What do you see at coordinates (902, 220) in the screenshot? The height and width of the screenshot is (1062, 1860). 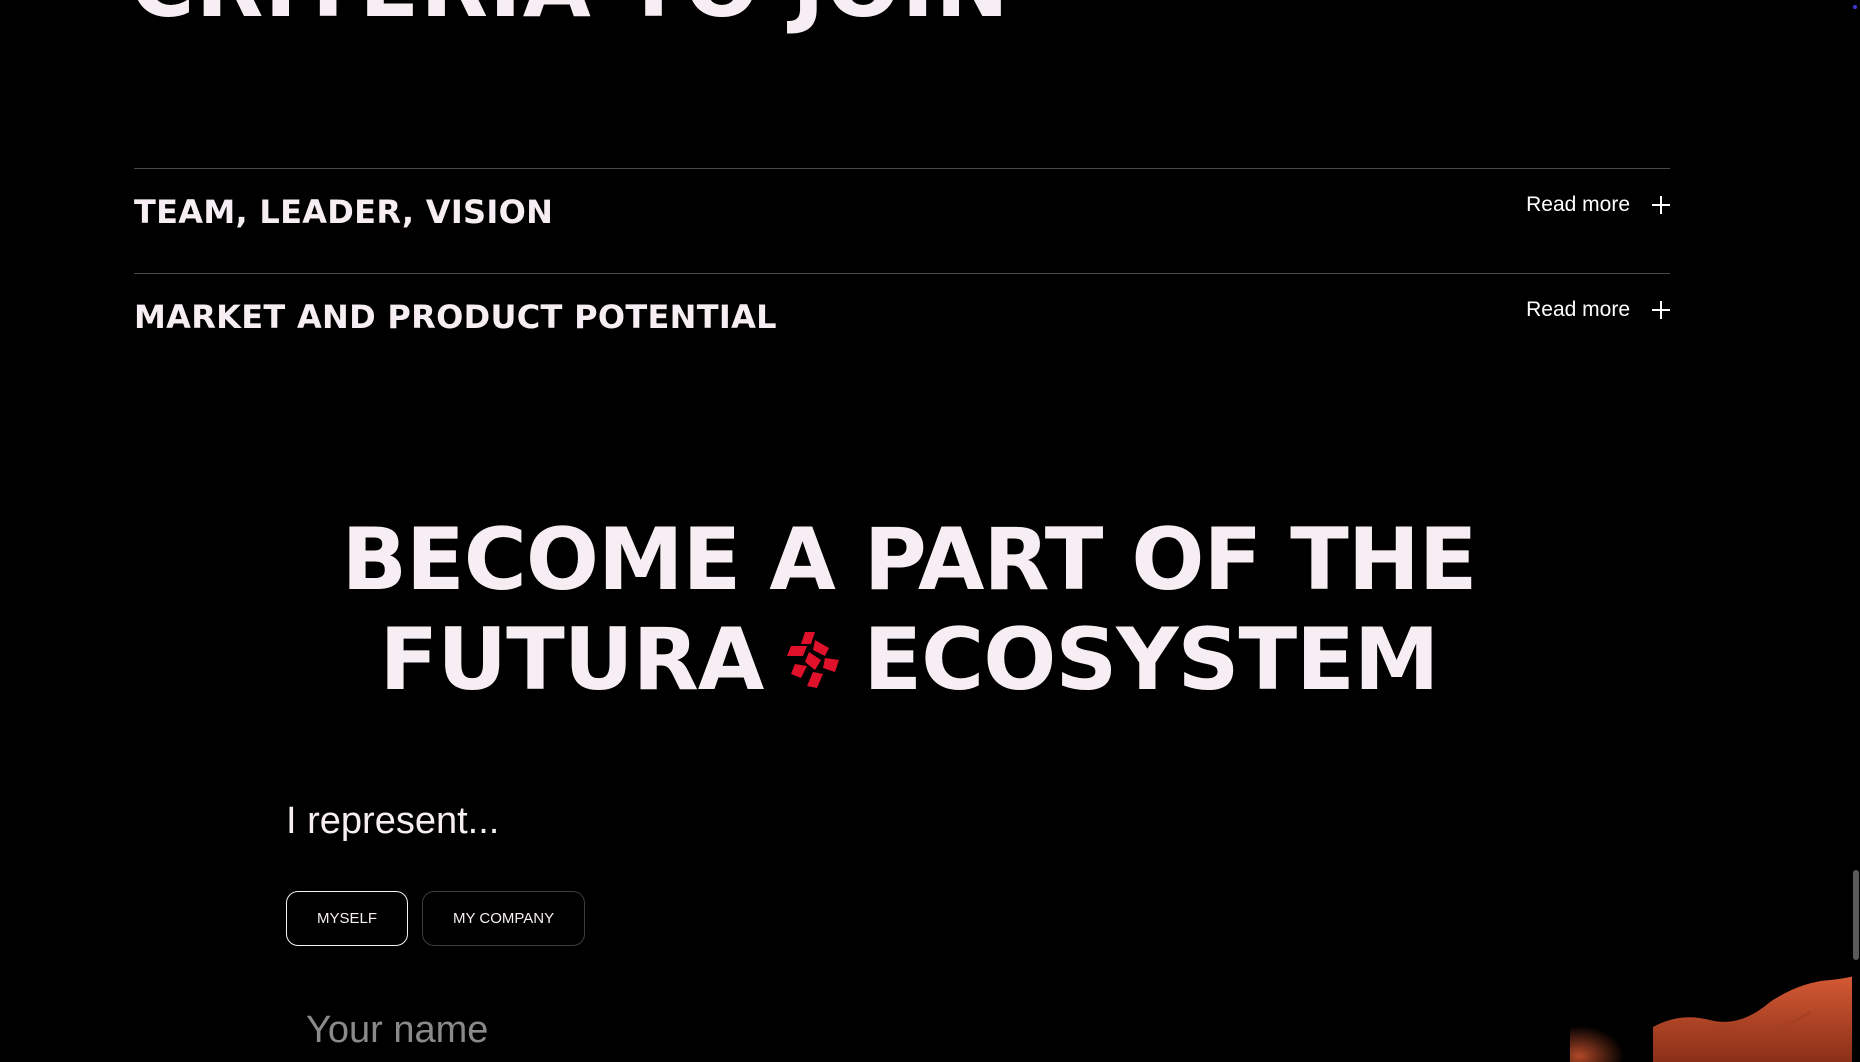 I see `accordion-item-team: TEAM, LEADER, VISION Read more` at bounding box center [902, 220].